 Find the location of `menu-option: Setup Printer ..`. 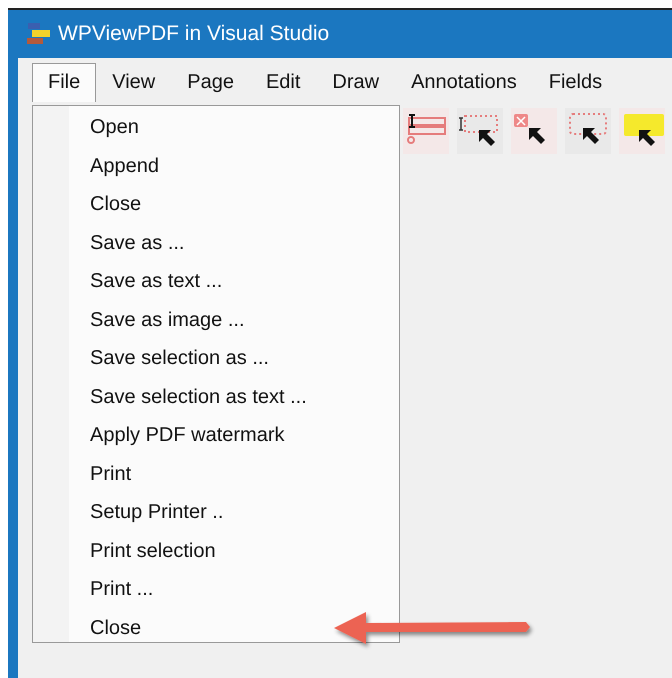

menu-option: Setup Printer .. is located at coordinates (216, 512).